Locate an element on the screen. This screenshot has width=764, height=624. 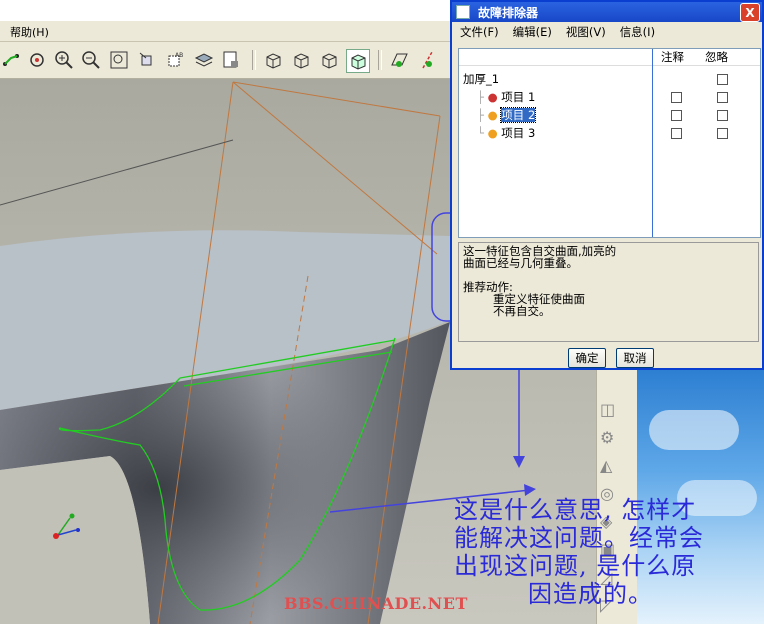
column-header-ignore: 忽略 is located at coordinates (716, 57).